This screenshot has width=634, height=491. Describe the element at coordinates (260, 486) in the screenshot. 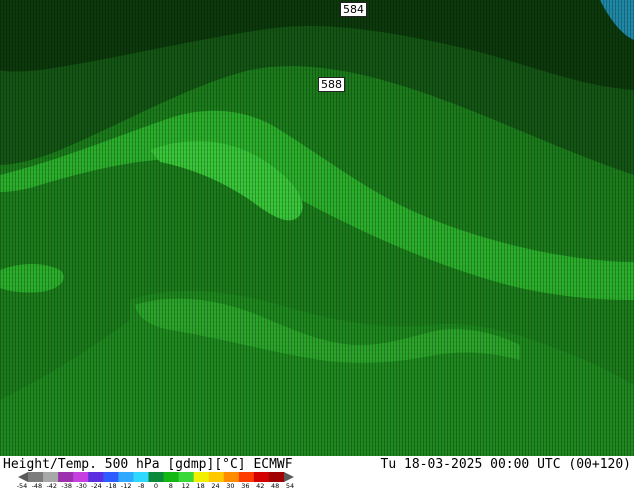

I see `colorbar-tick-label: 42` at that location.